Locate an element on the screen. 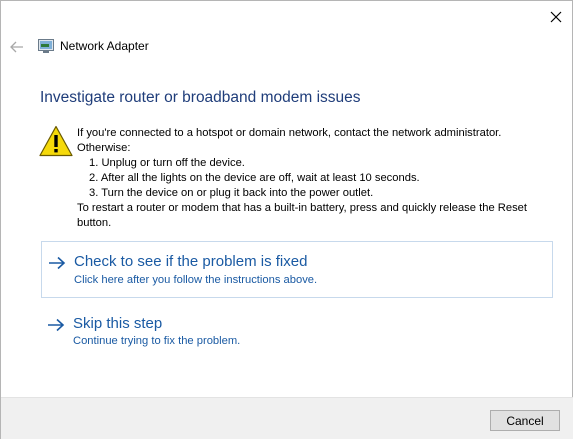 This screenshot has width=573, height=439. back-button is located at coordinates (17, 47).